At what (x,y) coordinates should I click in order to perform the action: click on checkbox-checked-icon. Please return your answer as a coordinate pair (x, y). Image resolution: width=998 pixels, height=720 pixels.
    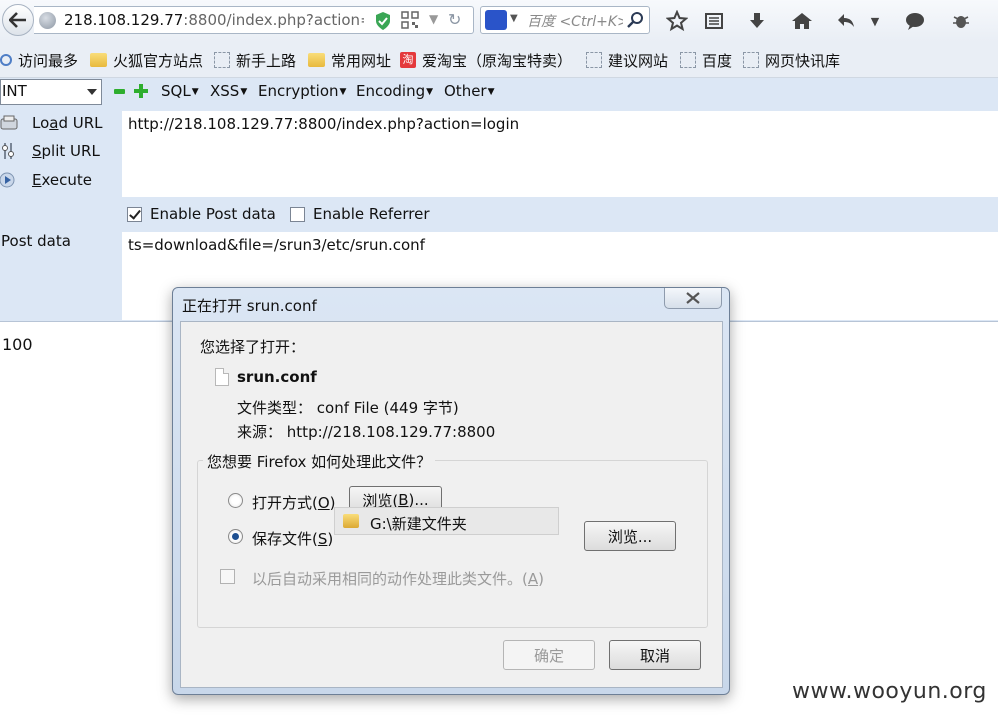
    Looking at the image, I should click on (134, 214).